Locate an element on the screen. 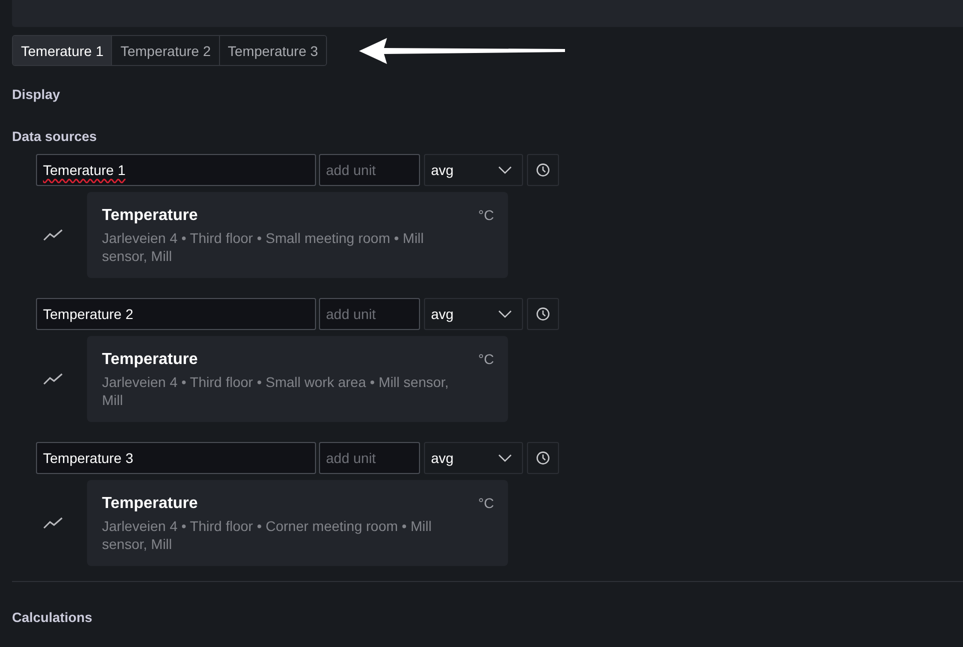 The image size is (963, 647). tab: Temperature 3 is located at coordinates (272, 50).